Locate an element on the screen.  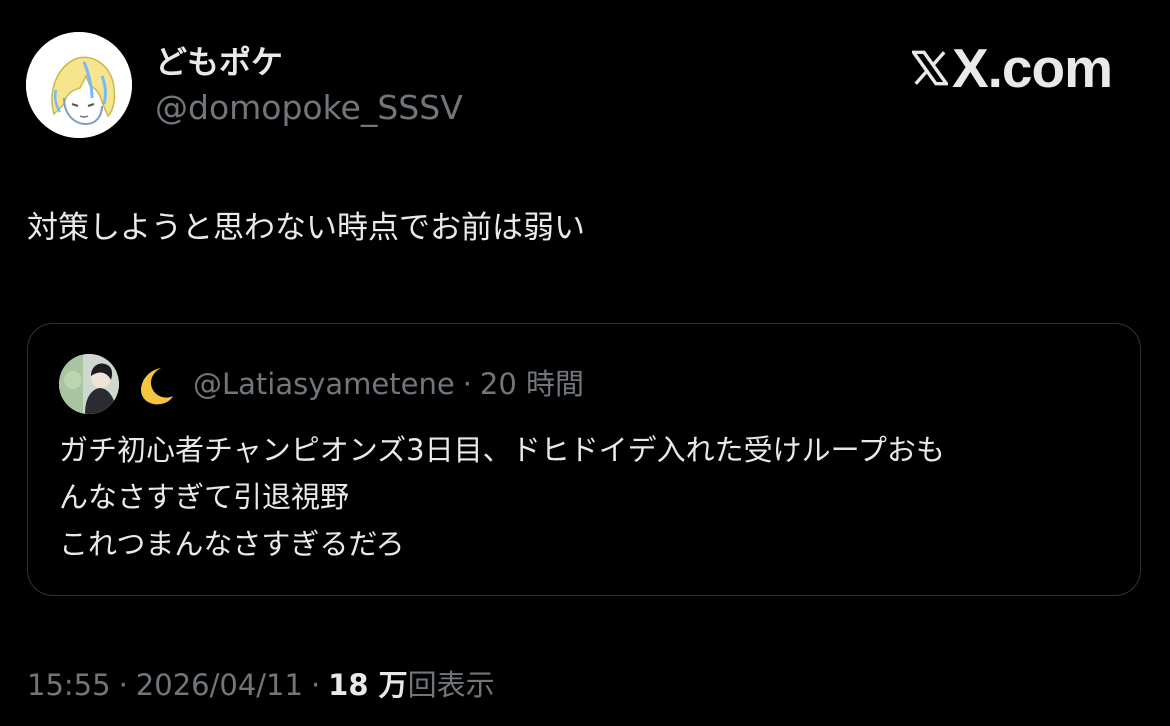
author-display-name: どもポケ is located at coordinates (219, 62).